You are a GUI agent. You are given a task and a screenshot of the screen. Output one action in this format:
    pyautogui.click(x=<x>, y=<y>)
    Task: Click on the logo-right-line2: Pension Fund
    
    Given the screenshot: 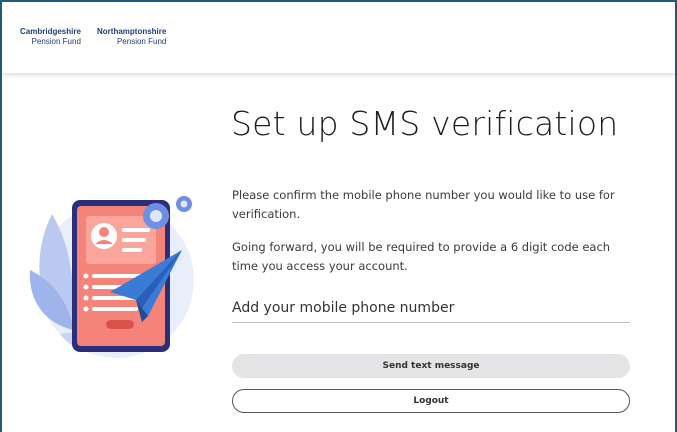 What is the action you would take?
    pyautogui.click(x=141, y=41)
    